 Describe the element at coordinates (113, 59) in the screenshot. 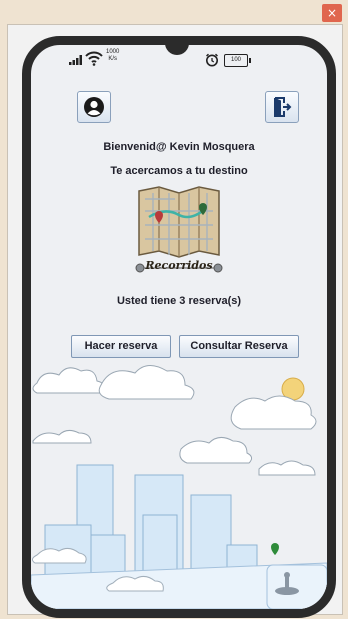

I see `network-speed-unit: K/s` at that location.